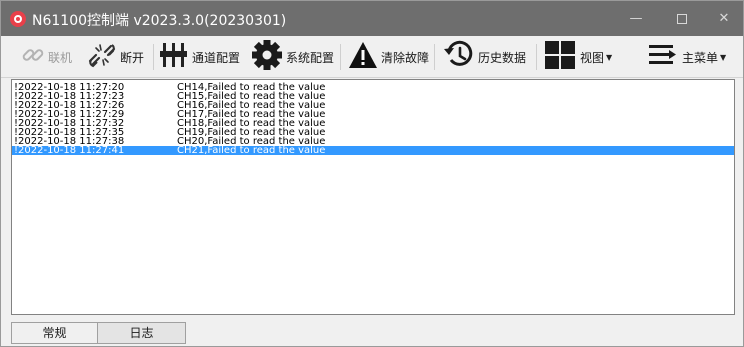 The image size is (744, 347). I want to click on channel-config-button: 通道配置, so click(199, 57).